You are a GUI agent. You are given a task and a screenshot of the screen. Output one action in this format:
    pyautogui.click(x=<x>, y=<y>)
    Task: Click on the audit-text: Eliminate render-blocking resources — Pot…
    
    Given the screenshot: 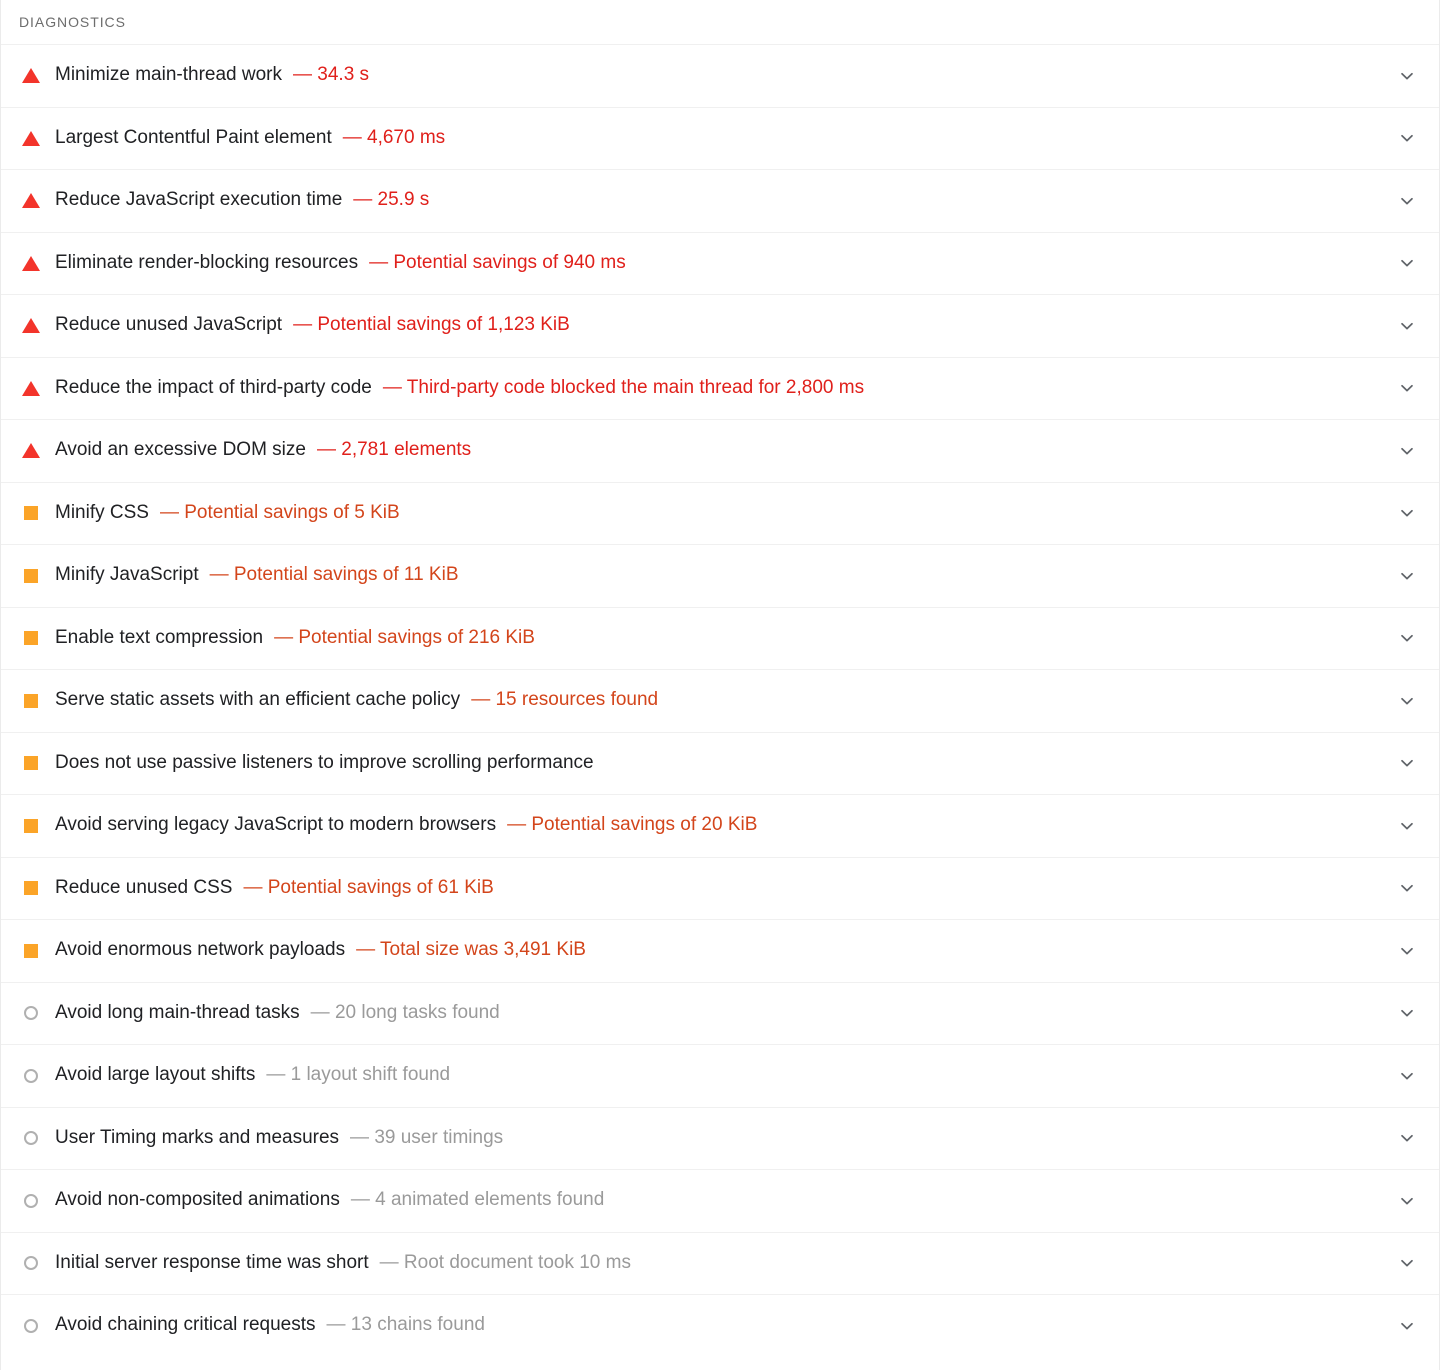 What is the action you would take?
    pyautogui.click(x=719, y=263)
    